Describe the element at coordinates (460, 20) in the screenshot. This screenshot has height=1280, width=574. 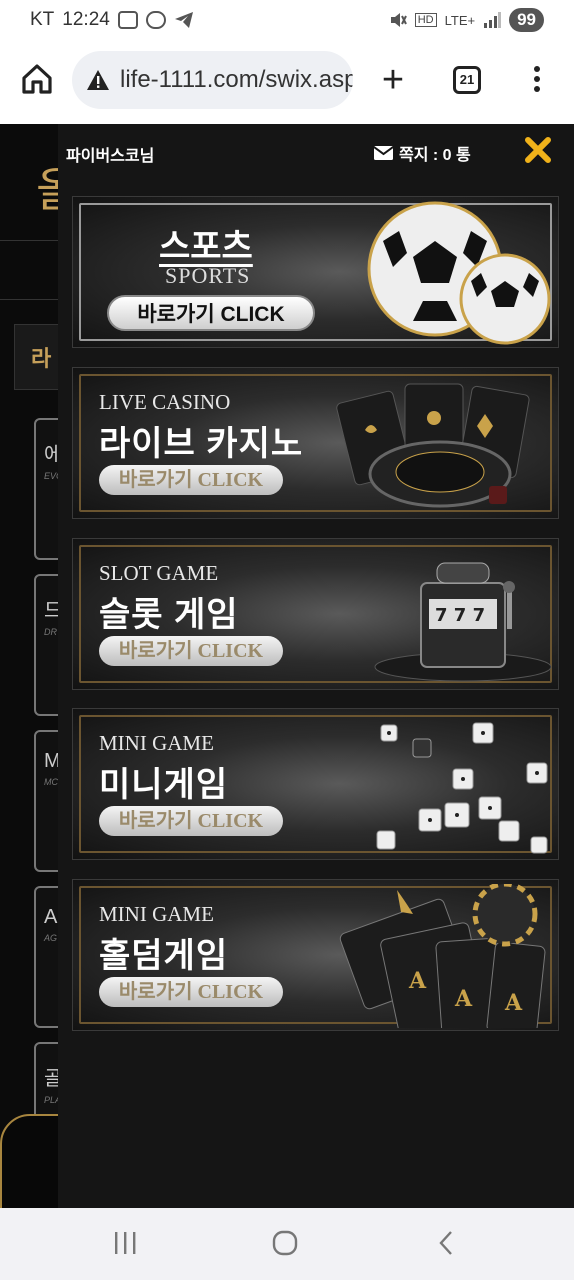
I see `network-label: LTE+` at that location.